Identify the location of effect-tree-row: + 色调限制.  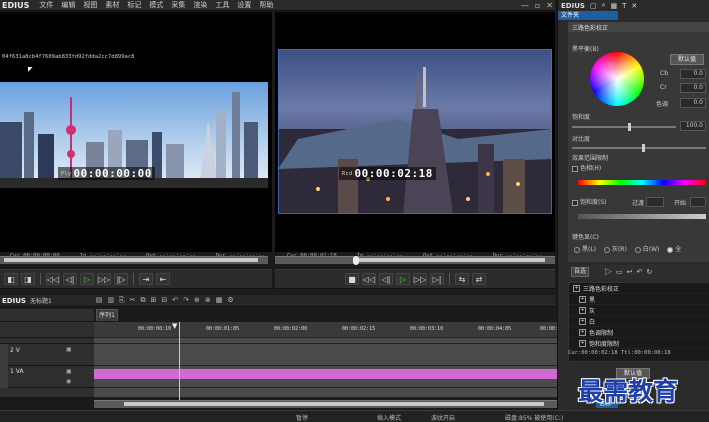
(639, 332).